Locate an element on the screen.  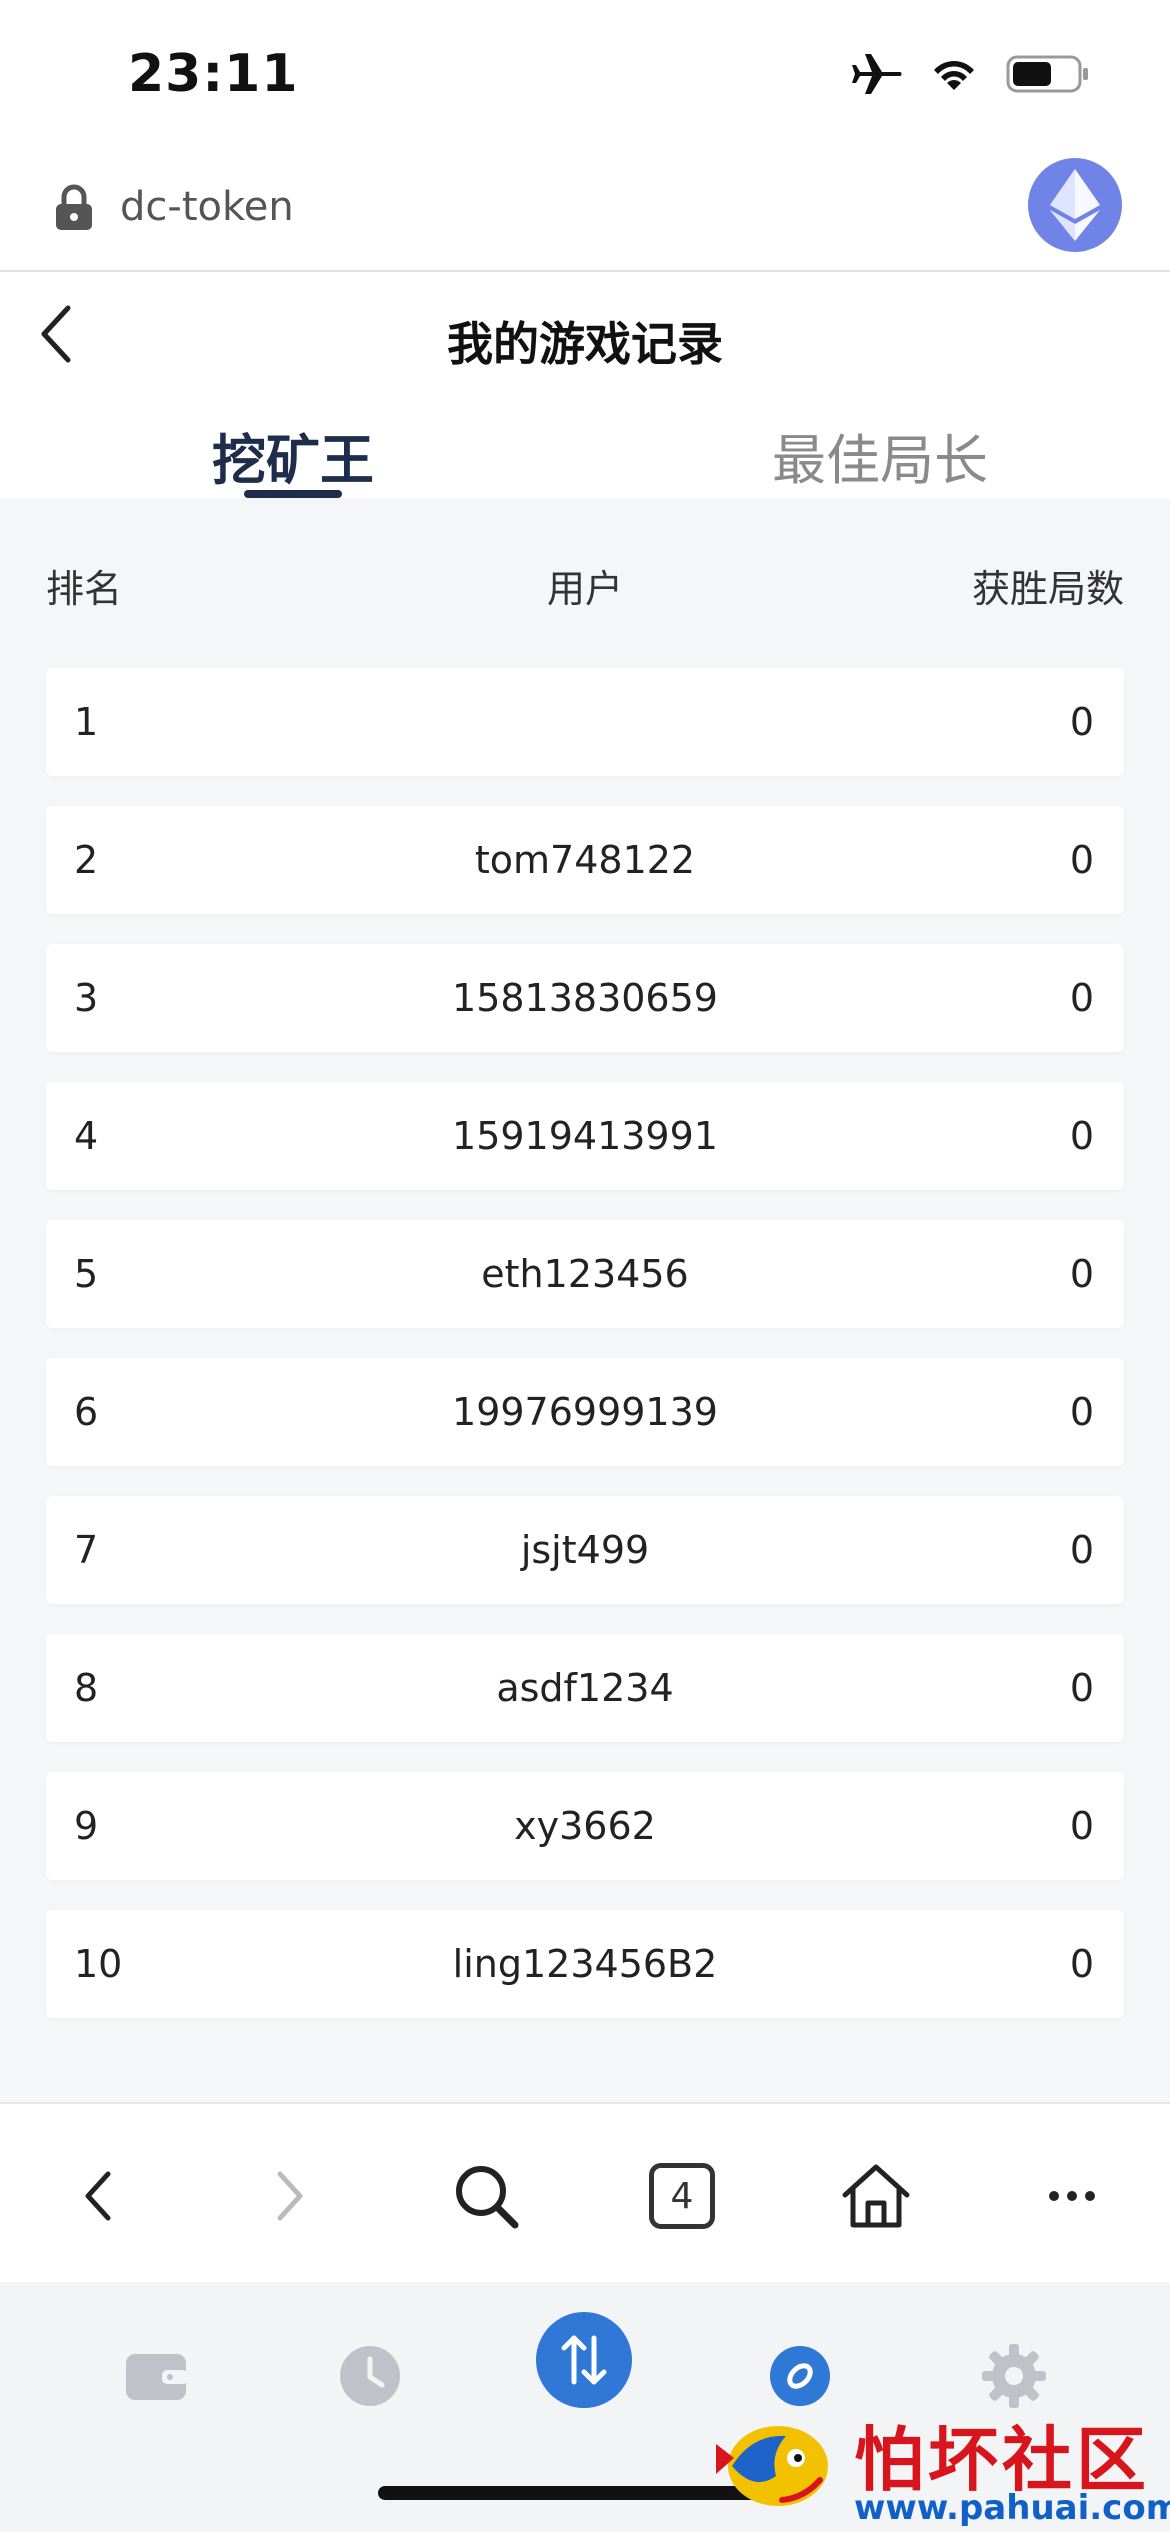
ethereum-icon is located at coordinates (1075, 205).